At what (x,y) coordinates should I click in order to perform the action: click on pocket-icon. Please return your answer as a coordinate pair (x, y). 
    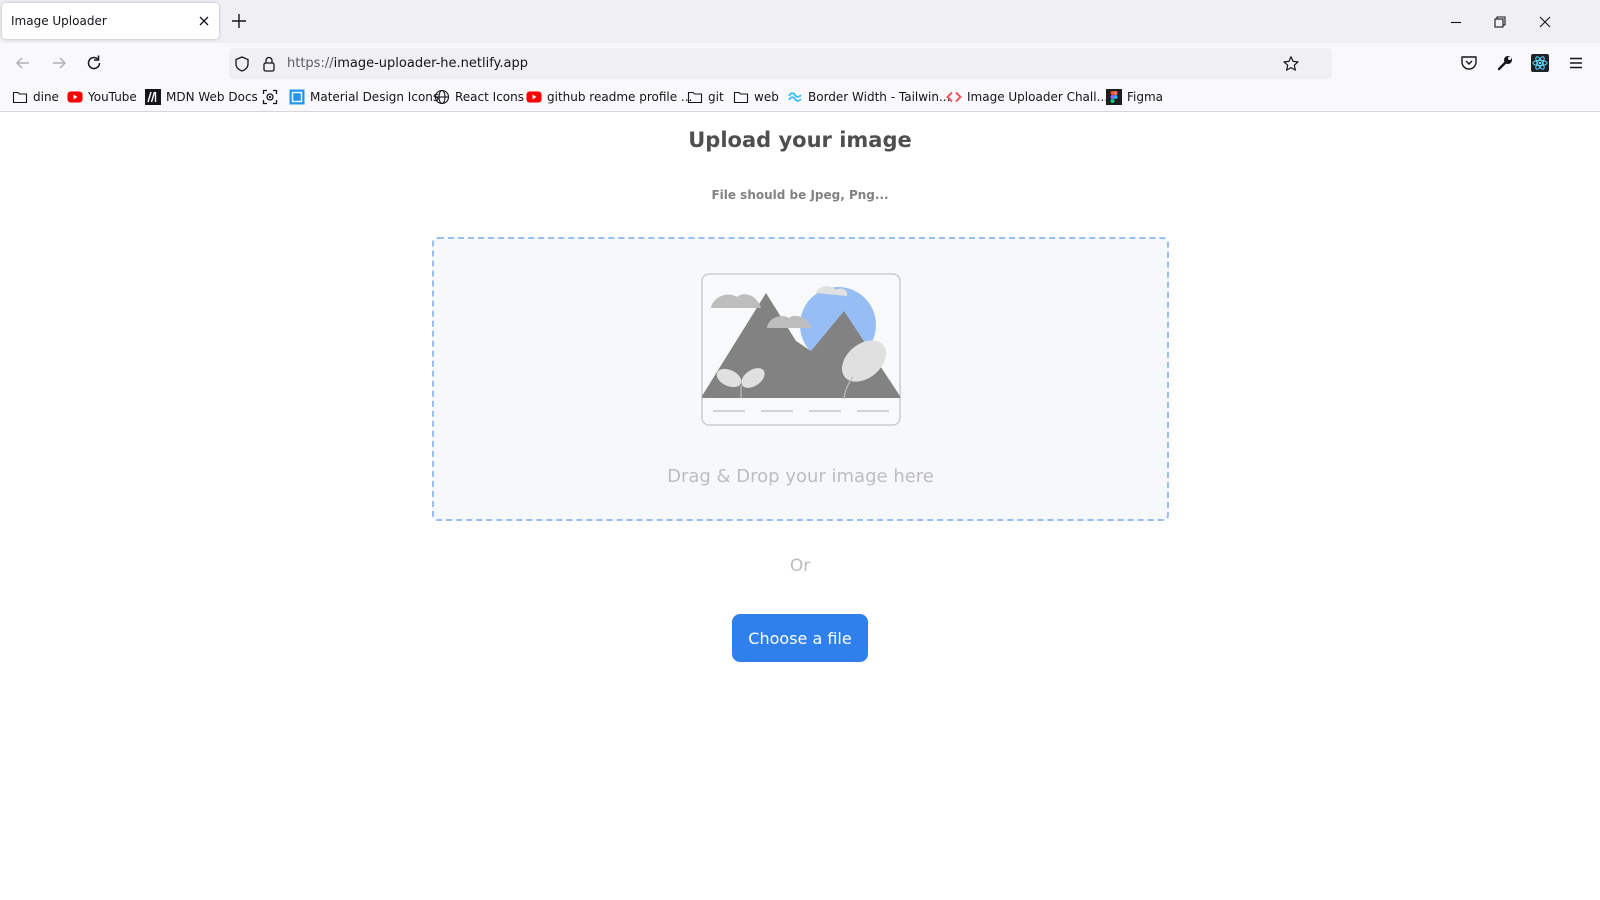
    Looking at the image, I should click on (1469, 63).